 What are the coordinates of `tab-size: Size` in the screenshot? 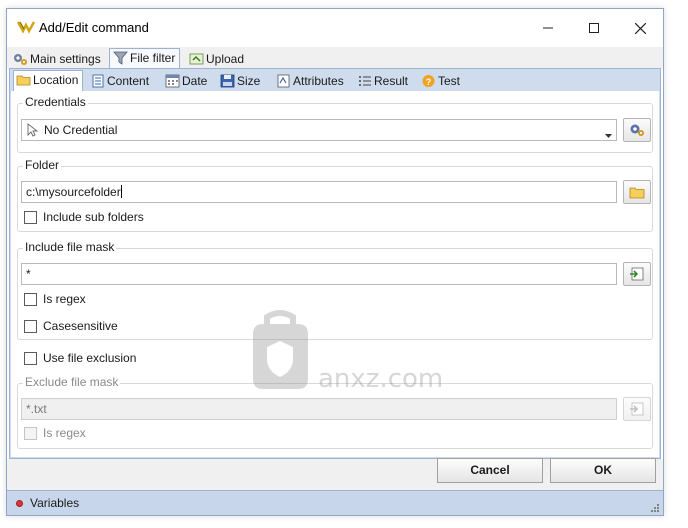 It's located at (241, 81).